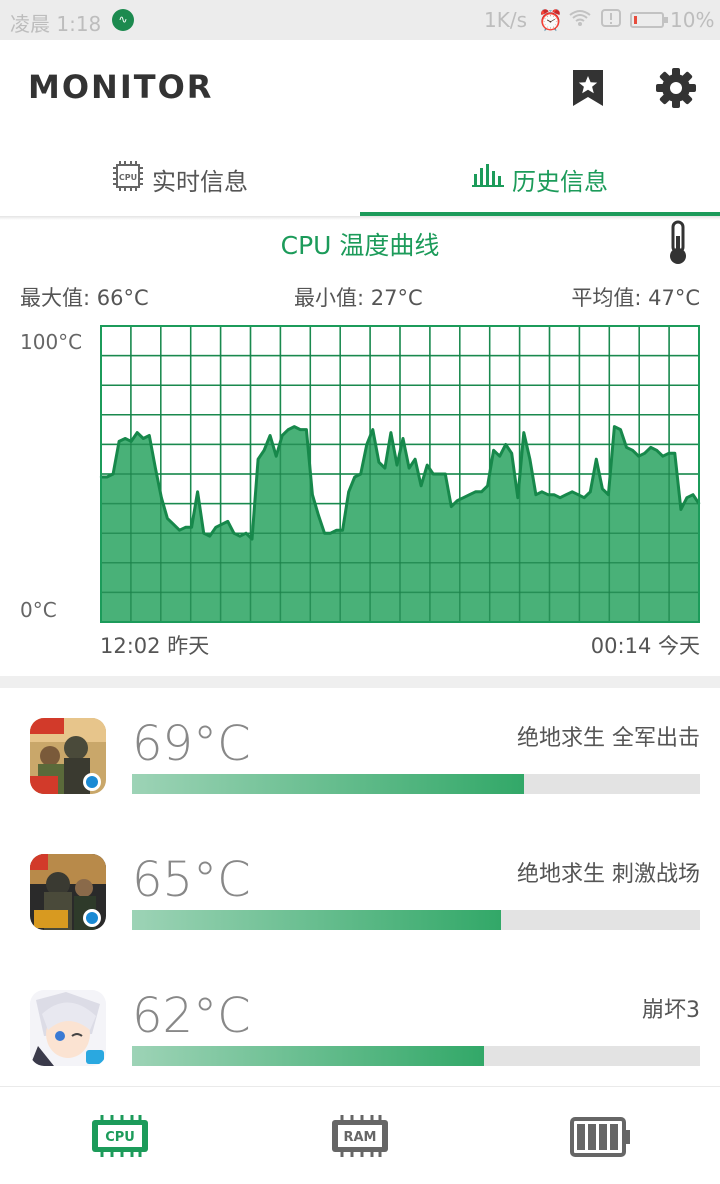 Image resolution: width=720 pixels, height=1184 pixels. Describe the element at coordinates (128, 177) in the screenshot. I see `svg-text: CPU` at that location.